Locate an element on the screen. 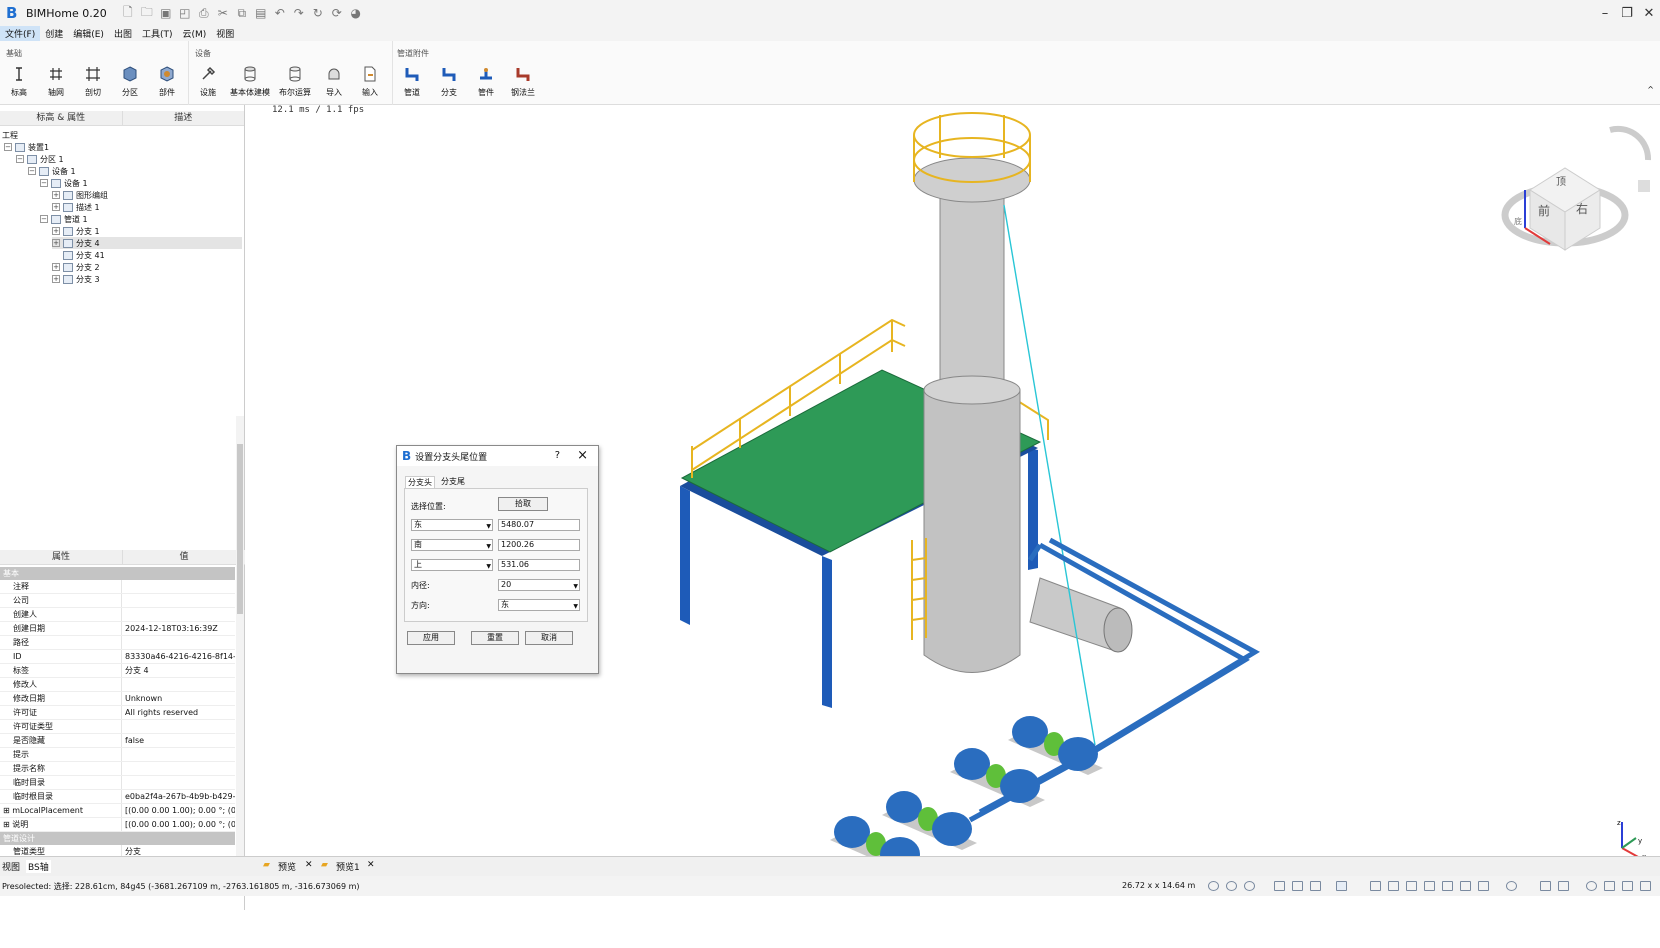 This screenshot has height=948, width=1660. measure-icon is located at coordinates (1609, 886).